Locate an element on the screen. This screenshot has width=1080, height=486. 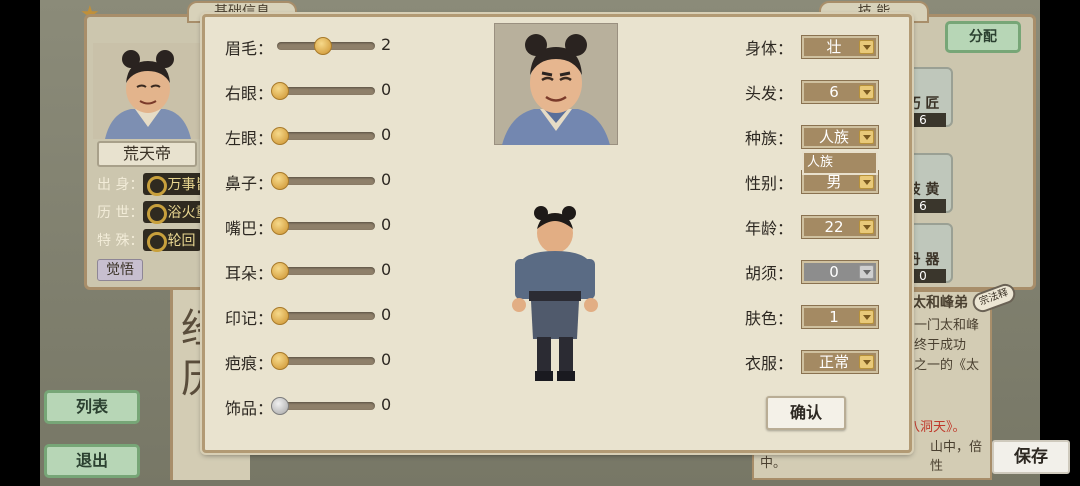
select-value: 正常 is located at coordinates (833, 362).